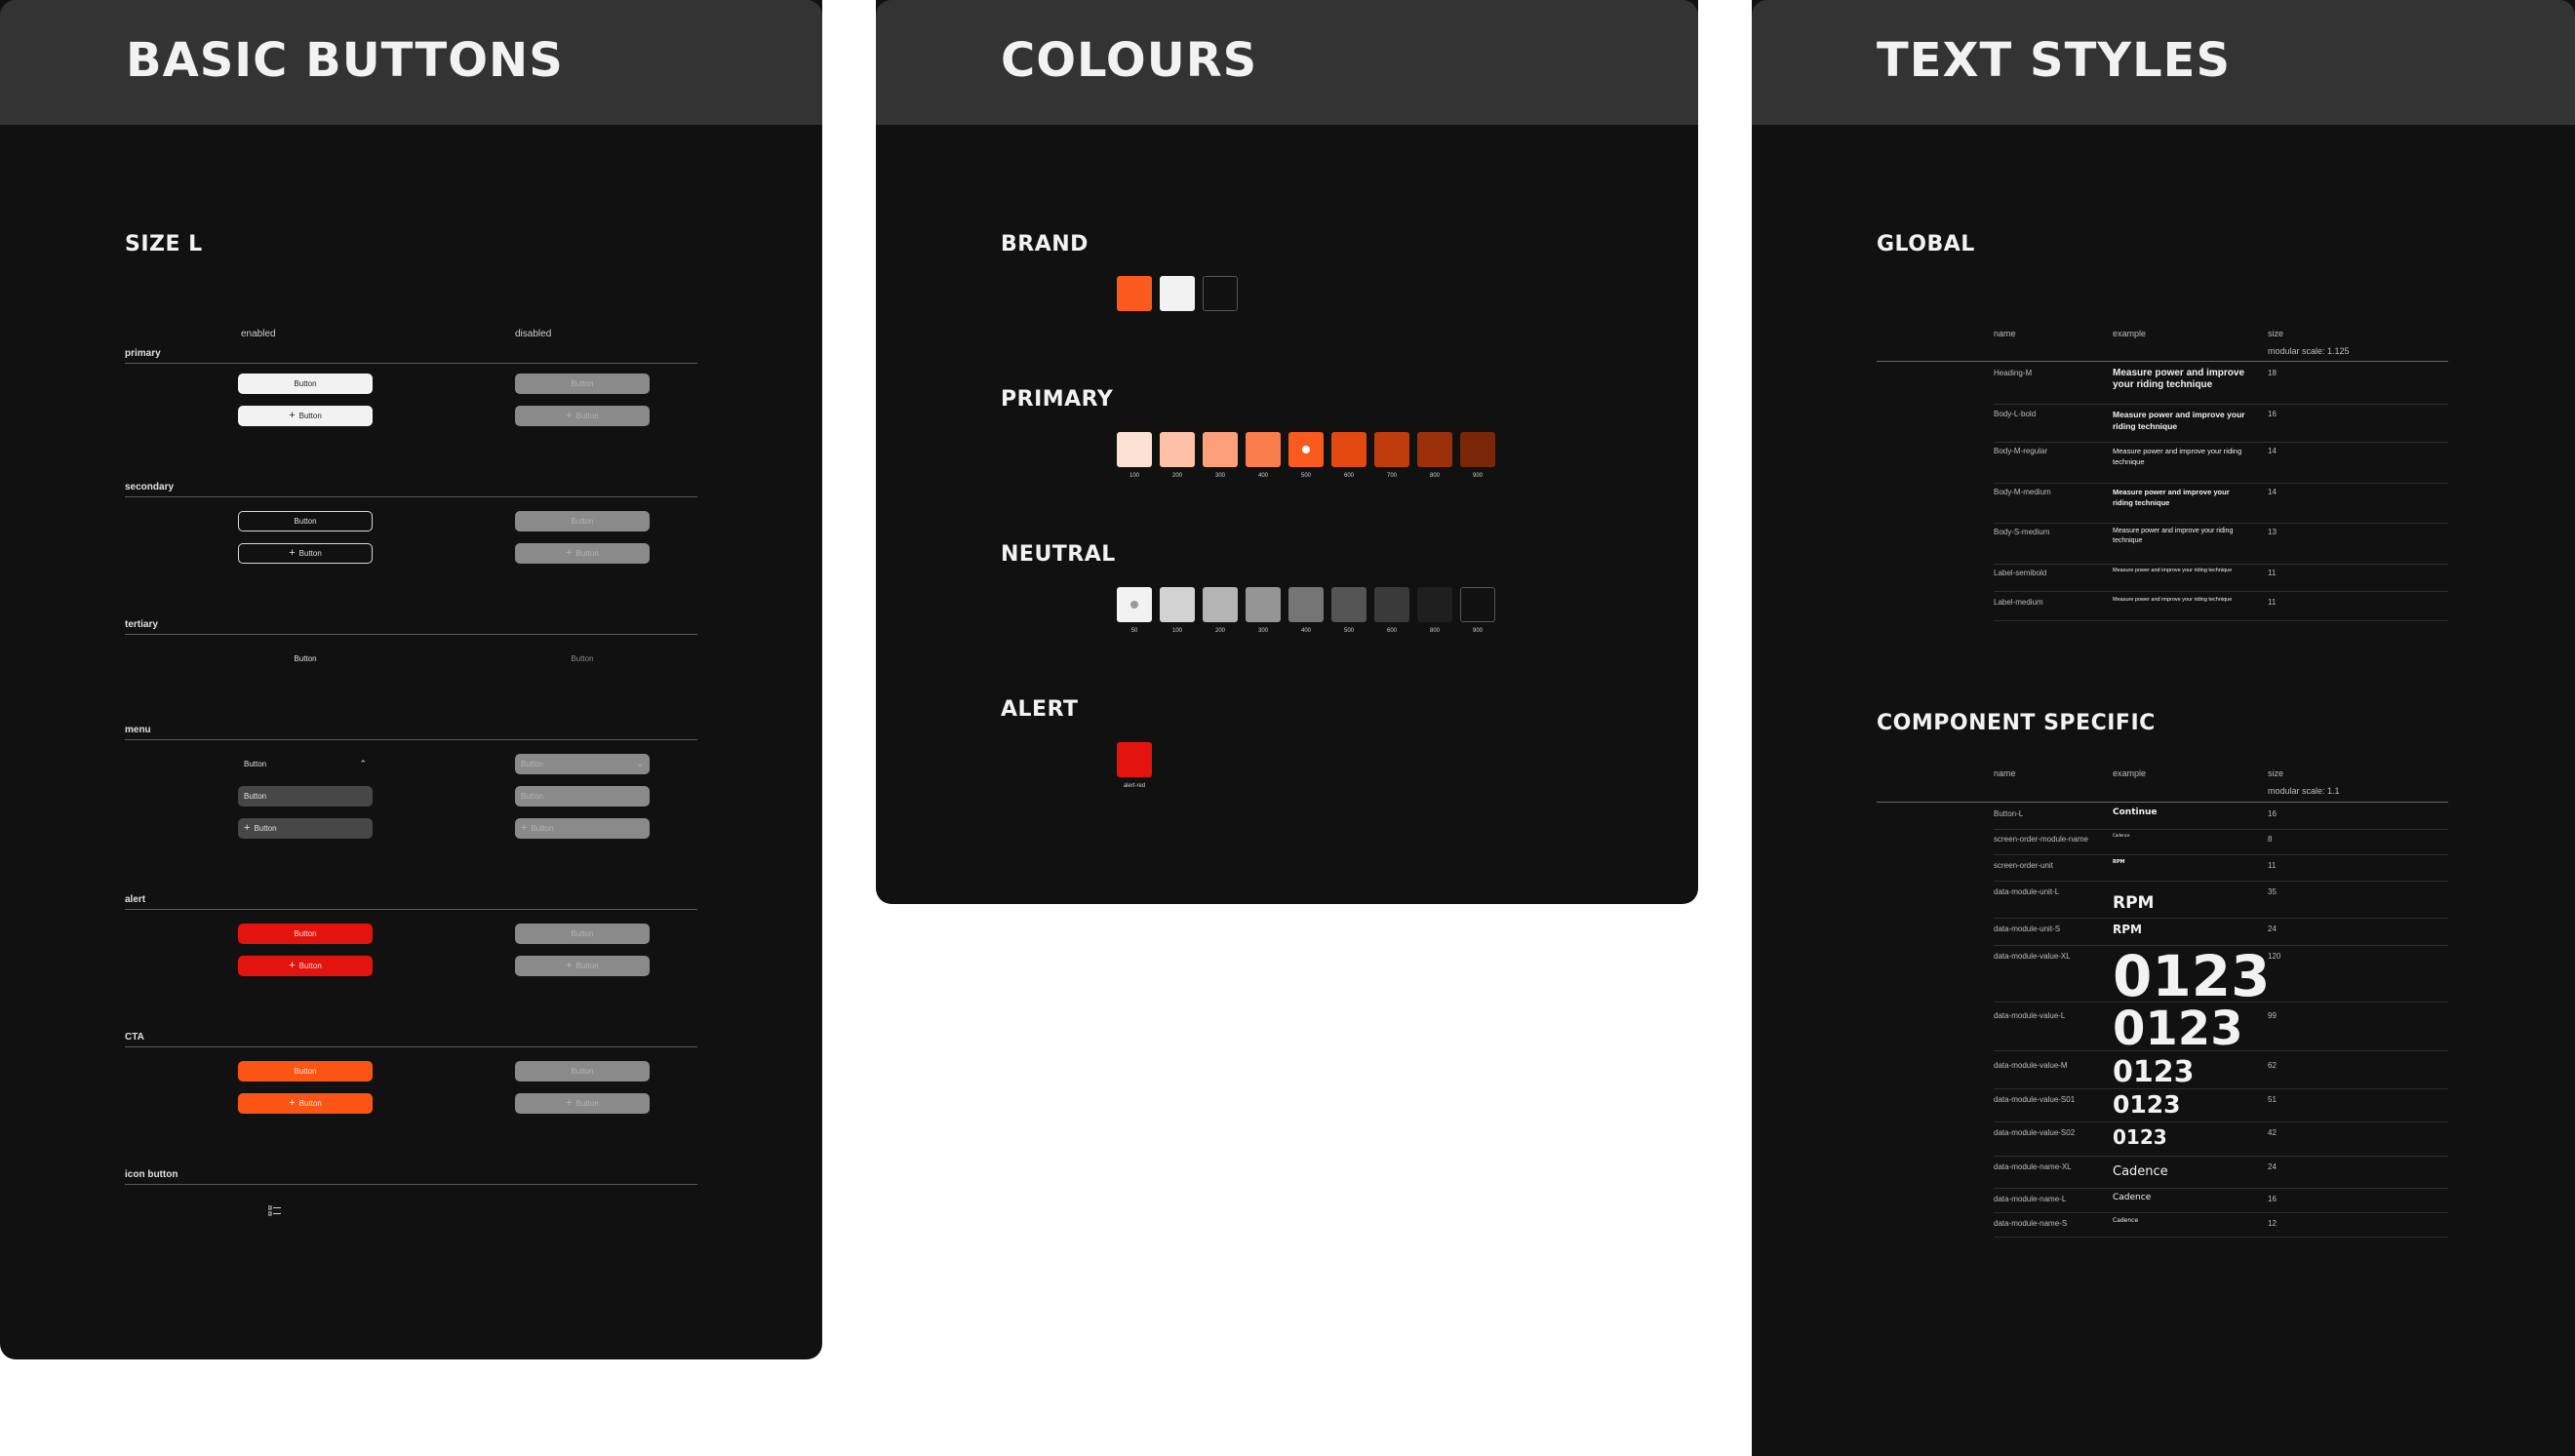 This screenshot has height=1456, width=2575. What do you see at coordinates (1129, 60) in the screenshot?
I see `panel-title: COLOURS` at bounding box center [1129, 60].